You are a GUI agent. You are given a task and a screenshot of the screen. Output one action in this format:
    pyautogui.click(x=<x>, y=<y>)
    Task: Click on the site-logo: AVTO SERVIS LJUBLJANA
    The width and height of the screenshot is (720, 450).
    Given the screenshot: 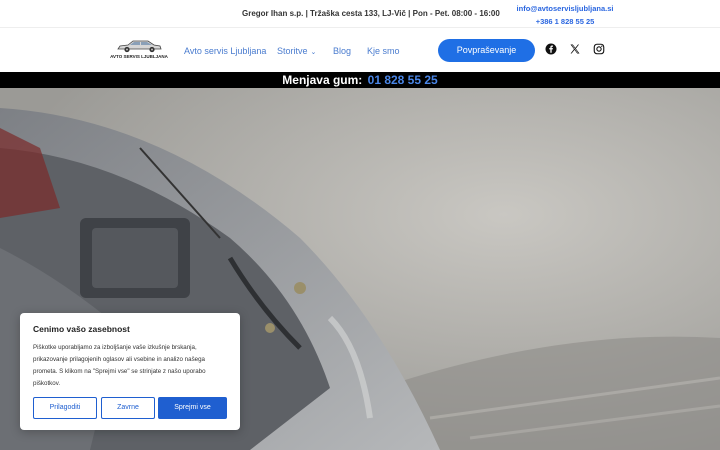 What is the action you would take?
    pyautogui.click(x=139, y=50)
    